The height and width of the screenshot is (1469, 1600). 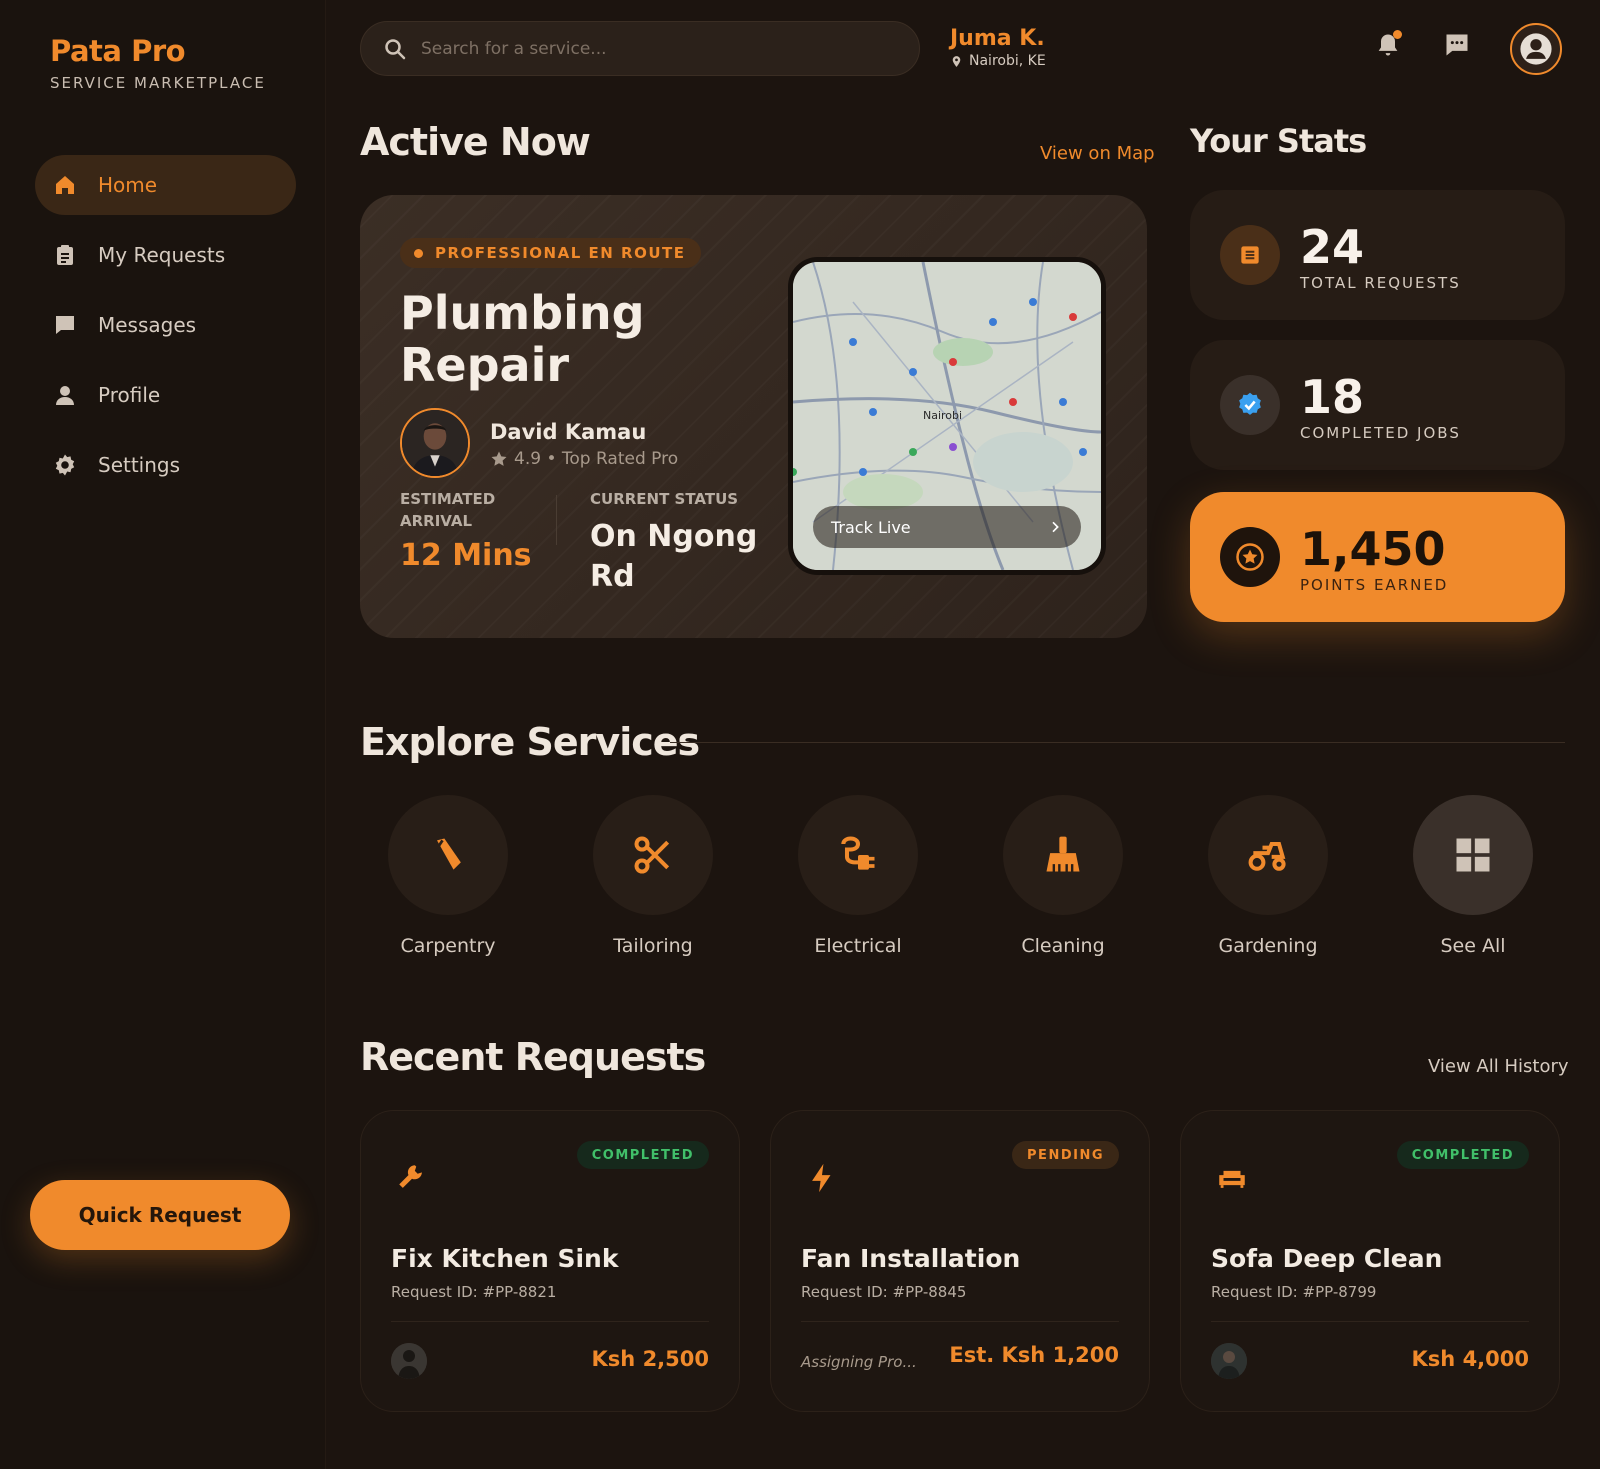 What do you see at coordinates (884, 1292) in the screenshot?
I see `request-id: Request ID: #PP-8845` at bounding box center [884, 1292].